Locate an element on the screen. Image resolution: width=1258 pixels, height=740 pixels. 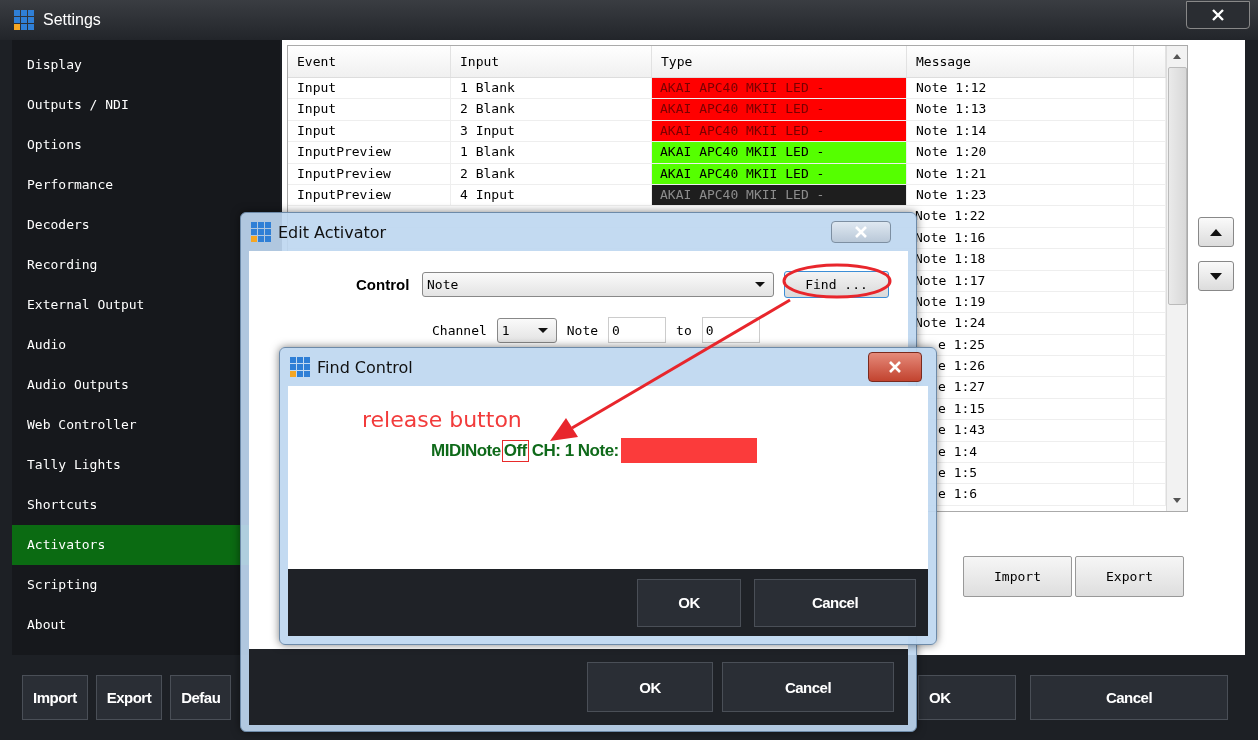
triangle-up-icon is located at coordinates (1216, 232).